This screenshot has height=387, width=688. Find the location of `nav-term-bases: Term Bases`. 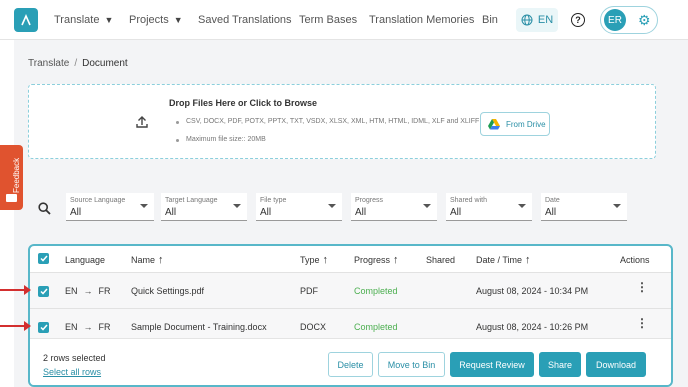

nav-term-bases: Term Bases is located at coordinates (328, 20).